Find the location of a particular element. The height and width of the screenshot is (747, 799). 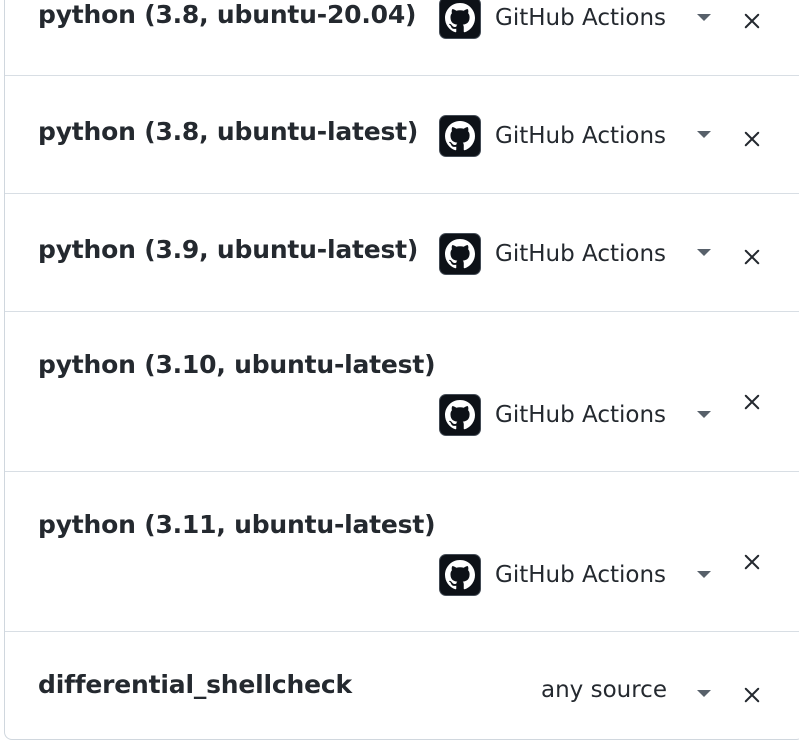

check-name: python (3.11, ubuntu-latest) is located at coordinates (237, 524).